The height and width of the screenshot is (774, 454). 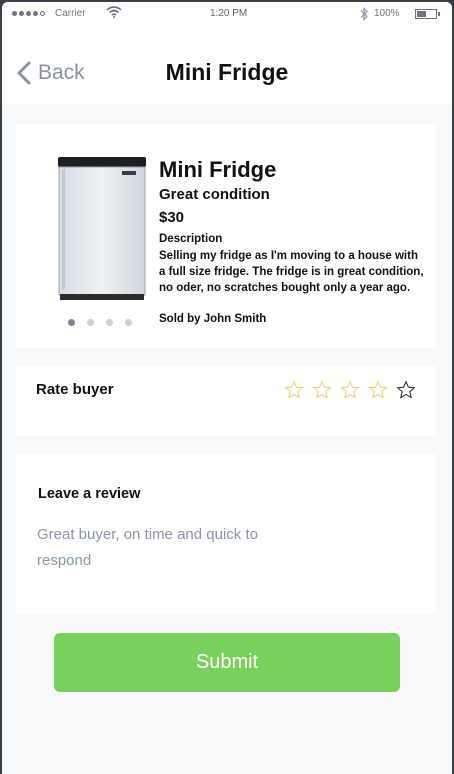 I want to click on status-time: 1:20 PM, so click(x=229, y=13).